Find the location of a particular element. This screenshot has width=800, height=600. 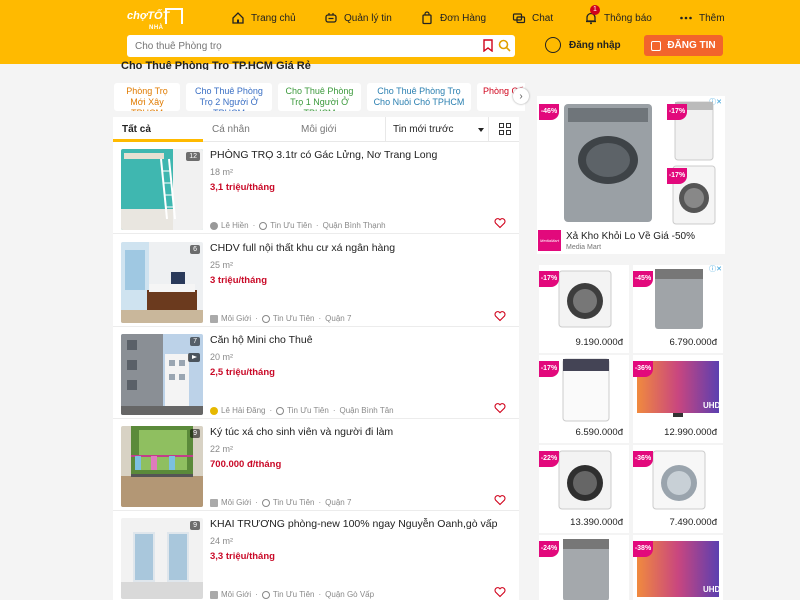

nav-more: Thêm is located at coordinates (702, 18).